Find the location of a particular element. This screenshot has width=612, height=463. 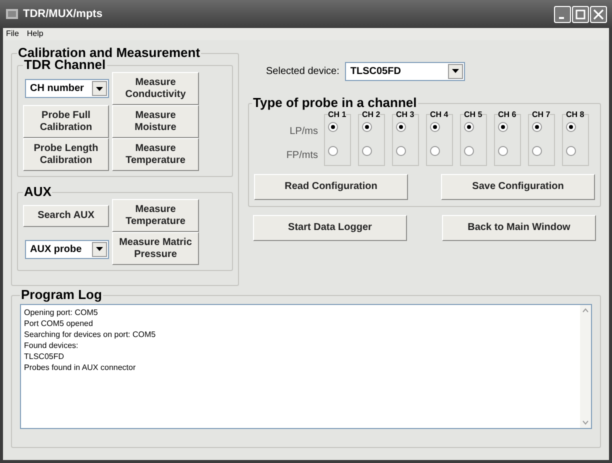

action-button: Read Configuration is located at coordinates (331, 187).